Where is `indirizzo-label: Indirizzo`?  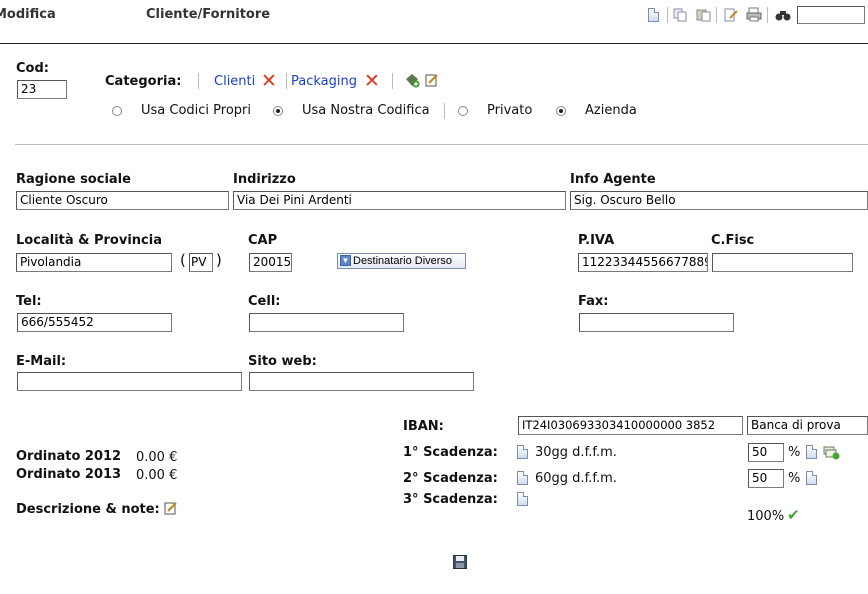 indirizzo-label: Indirizzo is located at coordinates (264, 179).